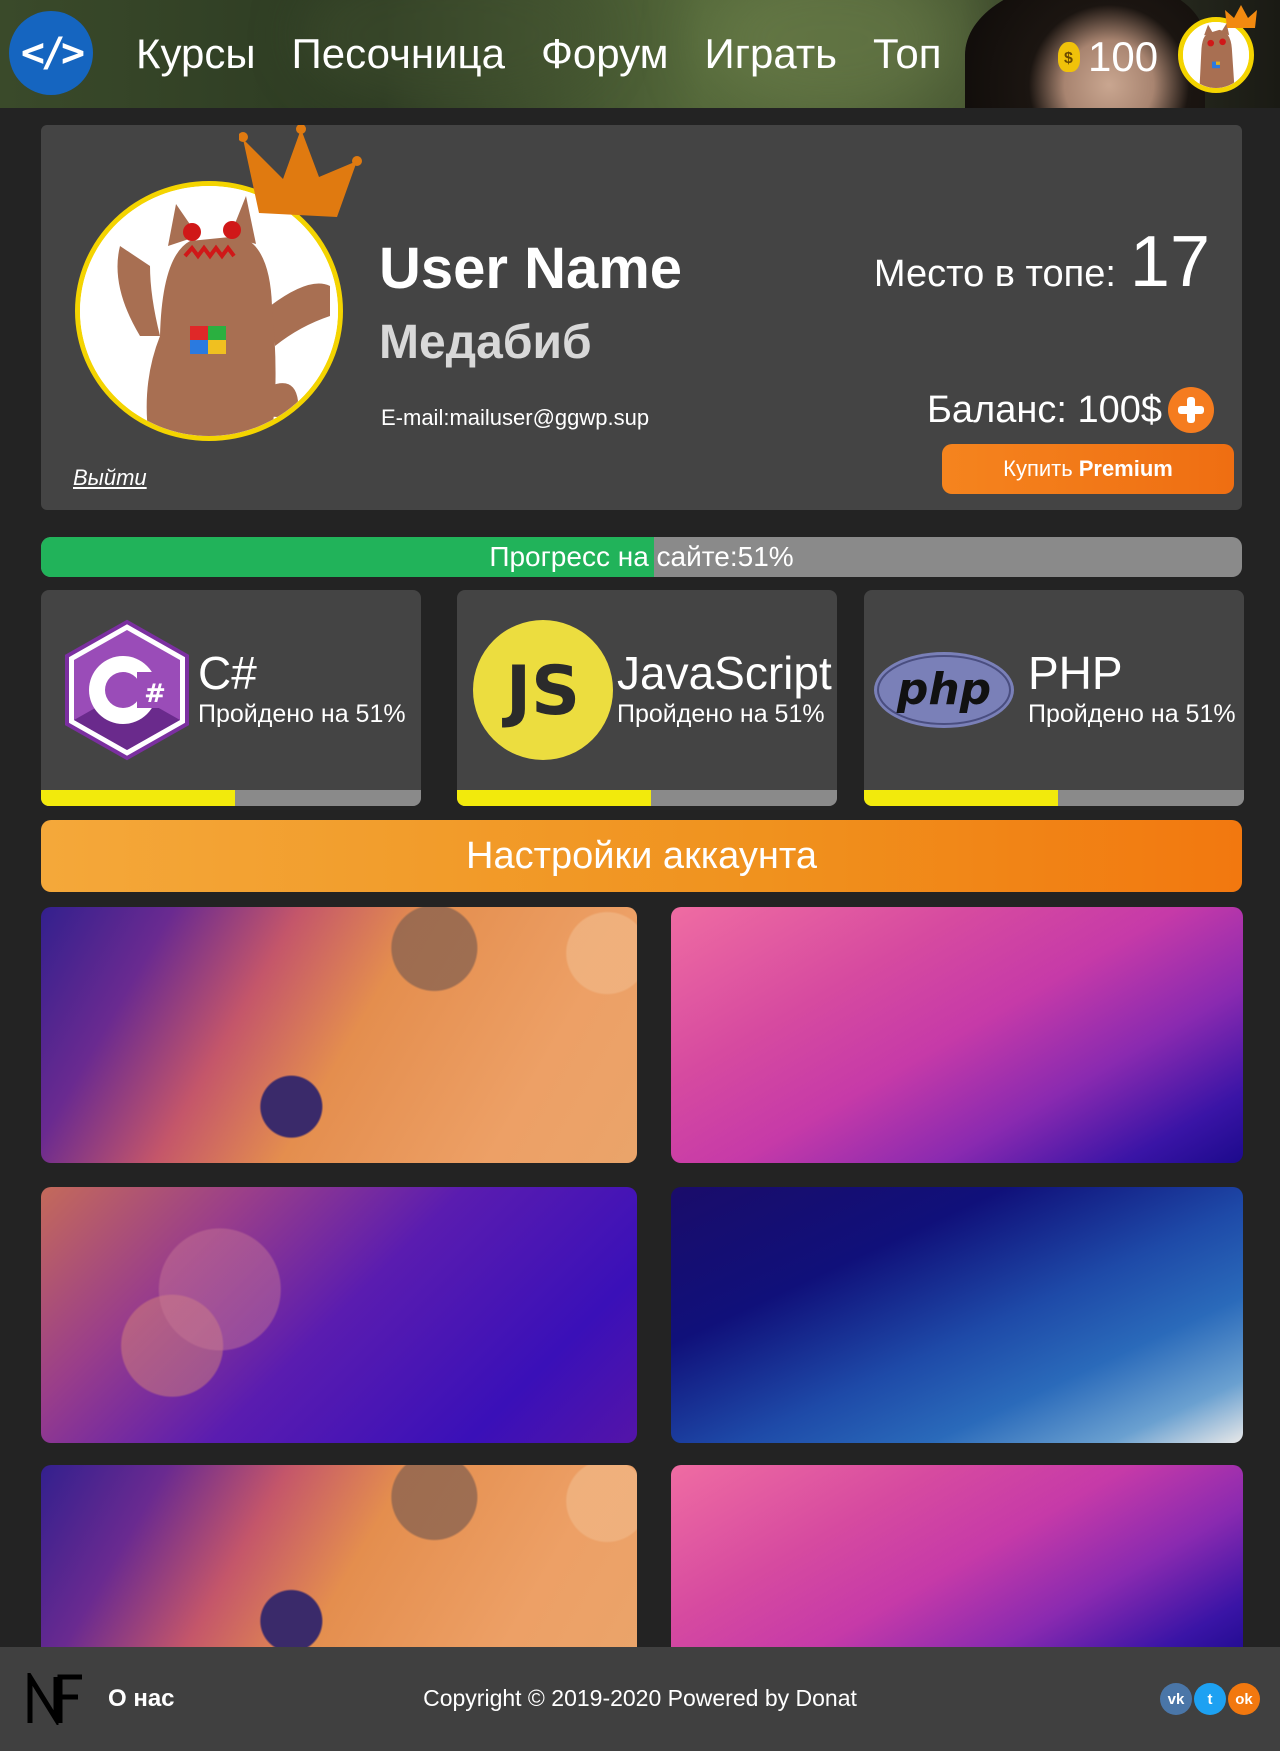 This screenshot has width=1280, height=1751. Describe the element at coordinates (398, 54) in the screenshot. I see `nav-link-sandbox: Песочница` at that location.